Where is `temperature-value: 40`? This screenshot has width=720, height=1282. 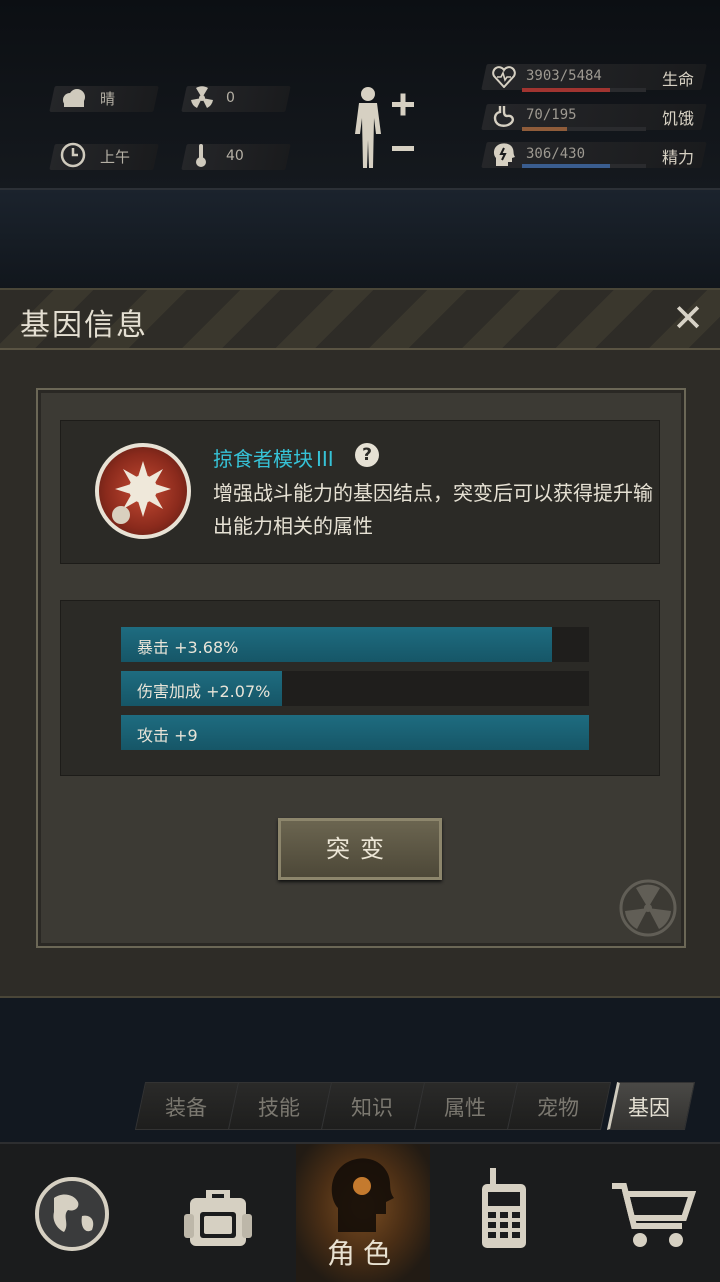
temperature-value: 40 is located at coordinates (235, 156).